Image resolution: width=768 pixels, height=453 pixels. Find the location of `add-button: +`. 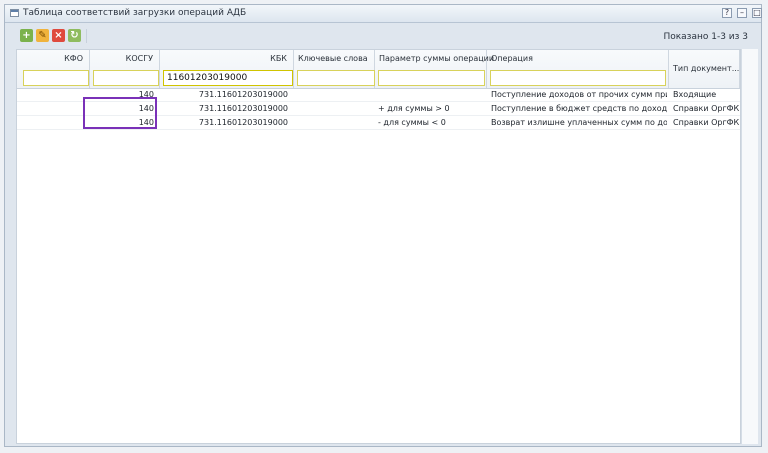

add-button: + is located at coordinates (26, 35).